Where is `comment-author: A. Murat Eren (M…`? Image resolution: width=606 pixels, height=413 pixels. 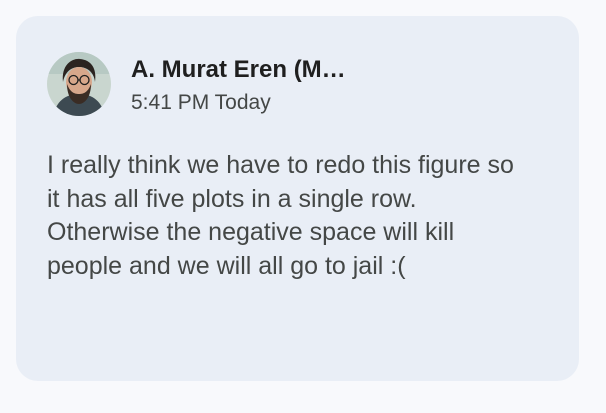 comment-author: A. Murat Eren (M… is located at coordinates (238, 69).